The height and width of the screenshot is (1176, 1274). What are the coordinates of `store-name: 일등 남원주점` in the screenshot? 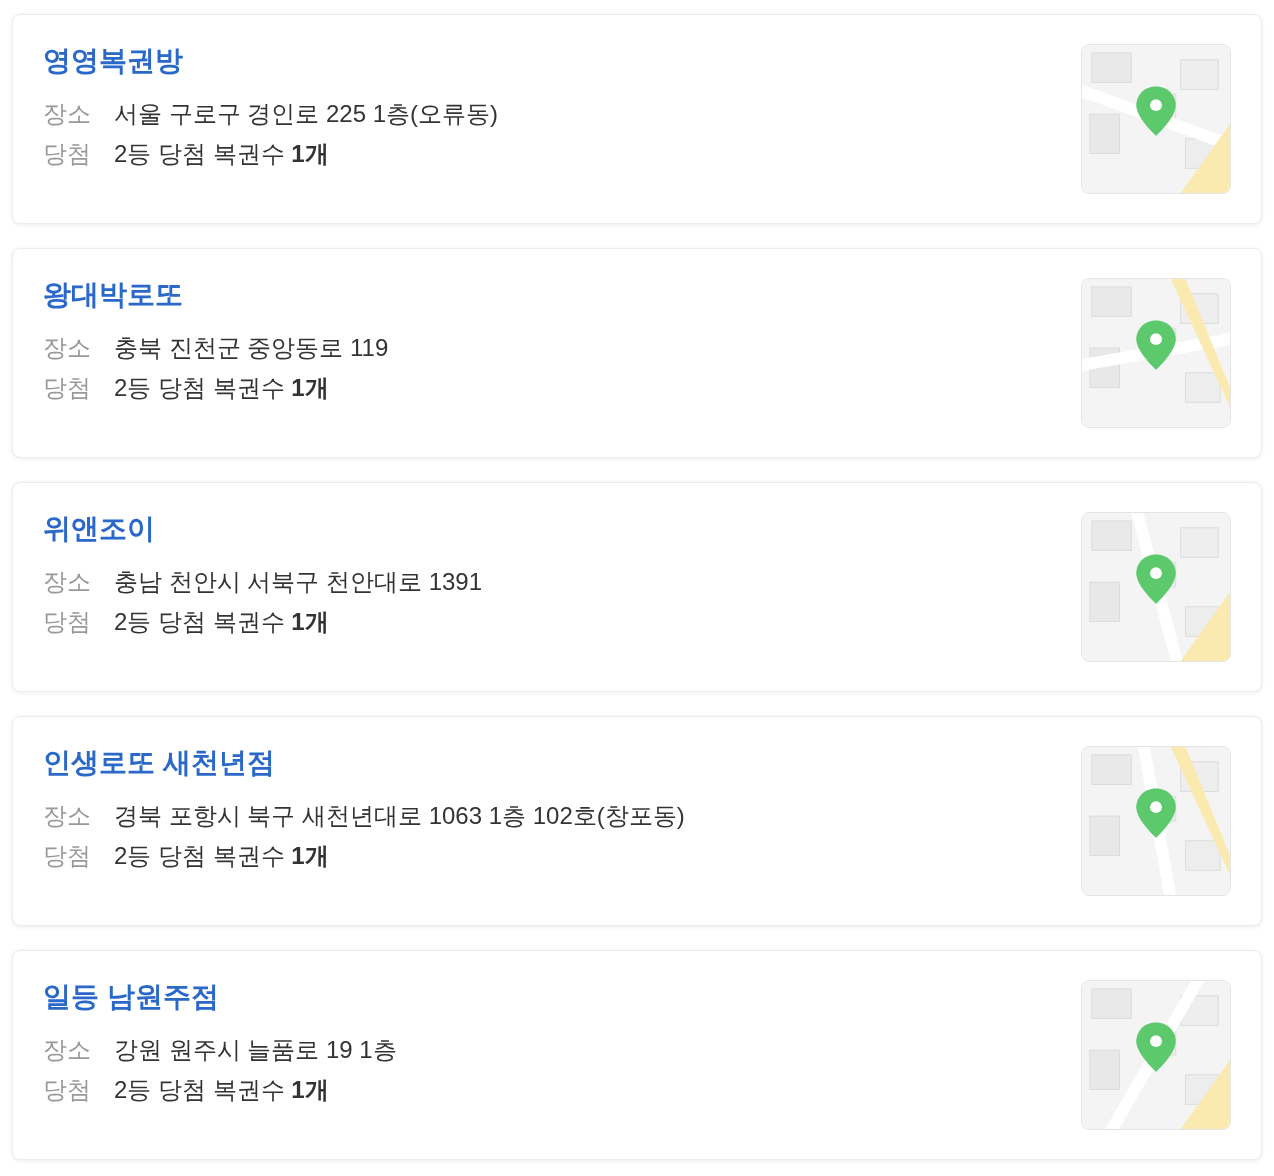 It's located at (220, 997).